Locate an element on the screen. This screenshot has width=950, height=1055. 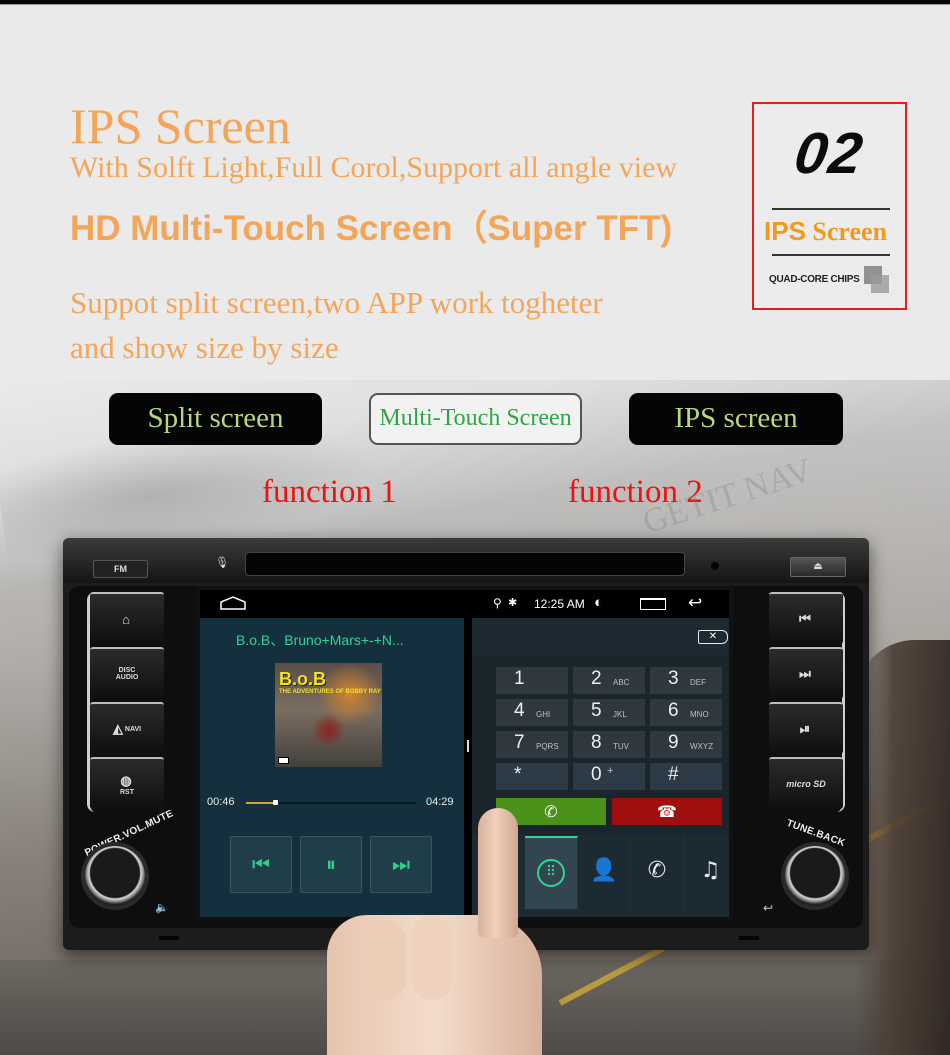
backspace-icon: ✕ is located at coordinates (713, 636).